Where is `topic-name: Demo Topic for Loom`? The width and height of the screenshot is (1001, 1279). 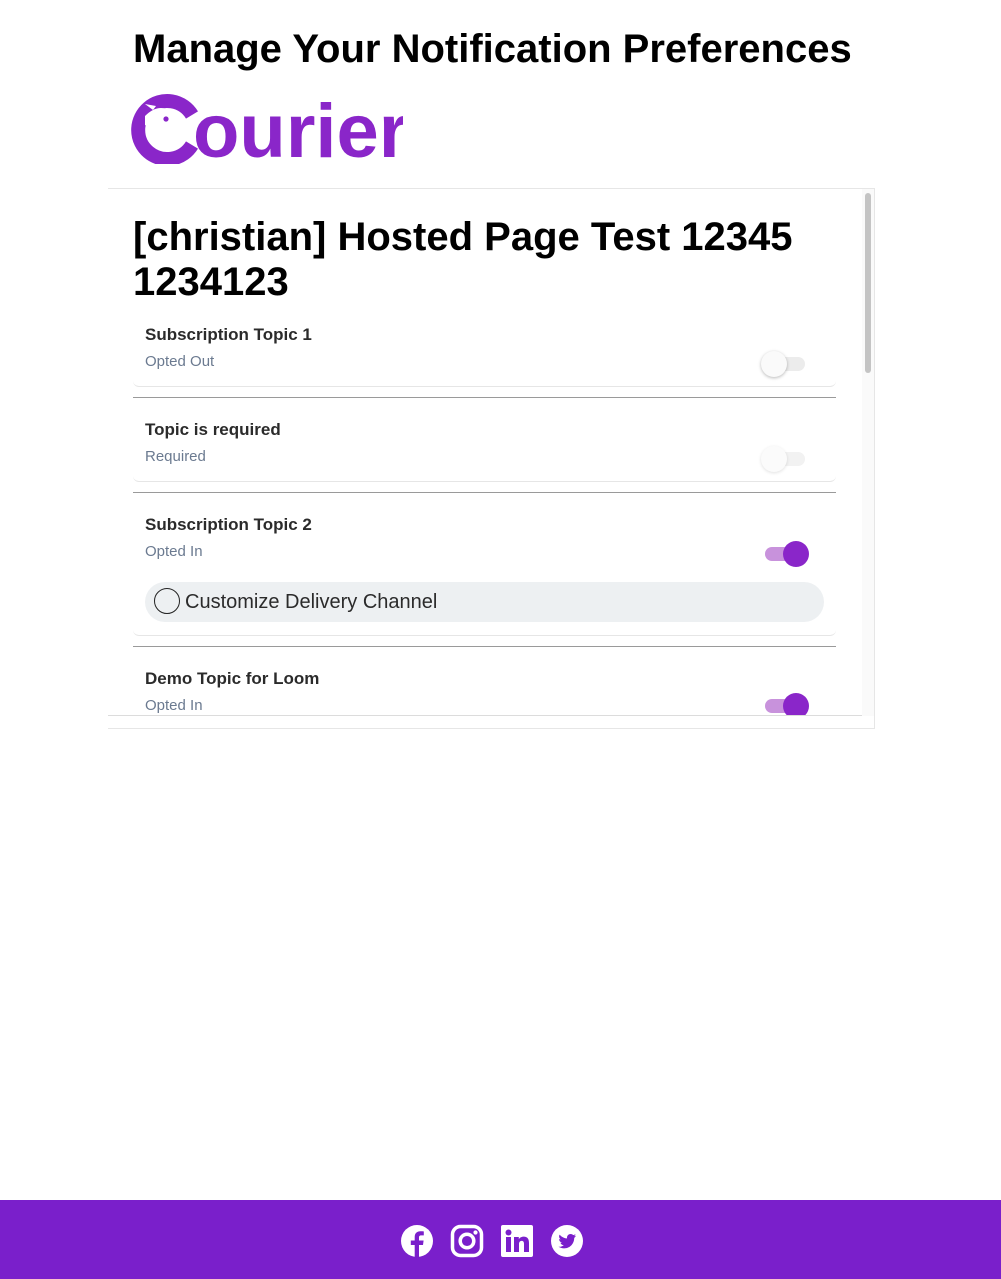
topic-name: Demo Topic for Loom is located at coordinates (232, 678).